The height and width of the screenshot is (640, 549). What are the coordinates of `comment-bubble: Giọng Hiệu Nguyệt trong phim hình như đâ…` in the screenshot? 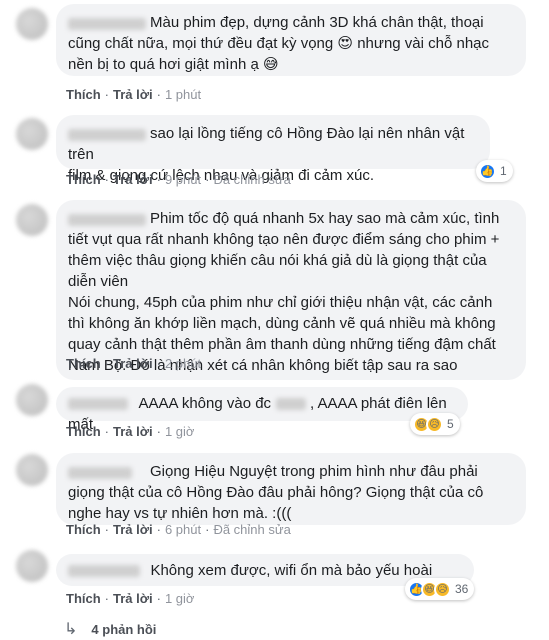 It's located at (291, 489).